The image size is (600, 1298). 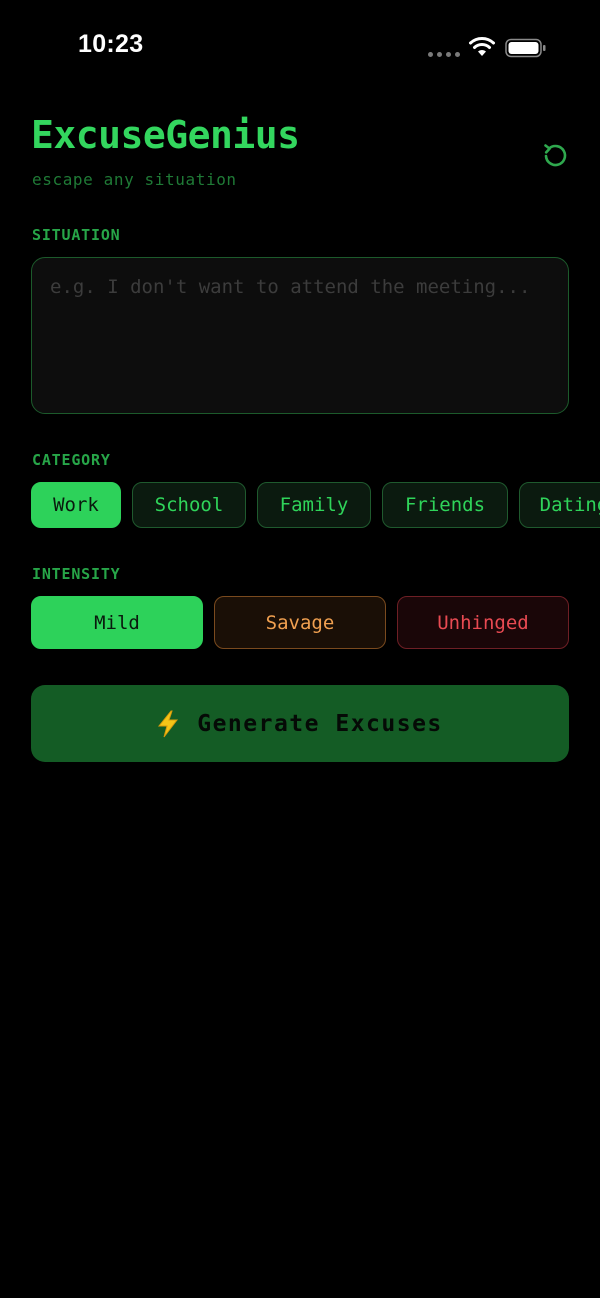 What do you see at coordinates (320, 723) in the screenshot?
I see `generate-button-label: Generate Excuses` at bounding box center [320, 723].